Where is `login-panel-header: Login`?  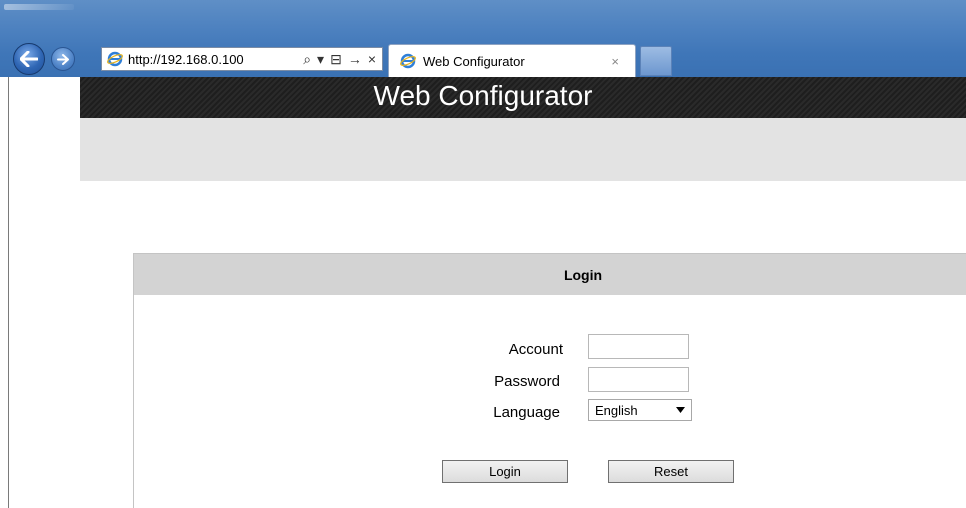
login-panel-header: Login is located at coordinates (550, 274).